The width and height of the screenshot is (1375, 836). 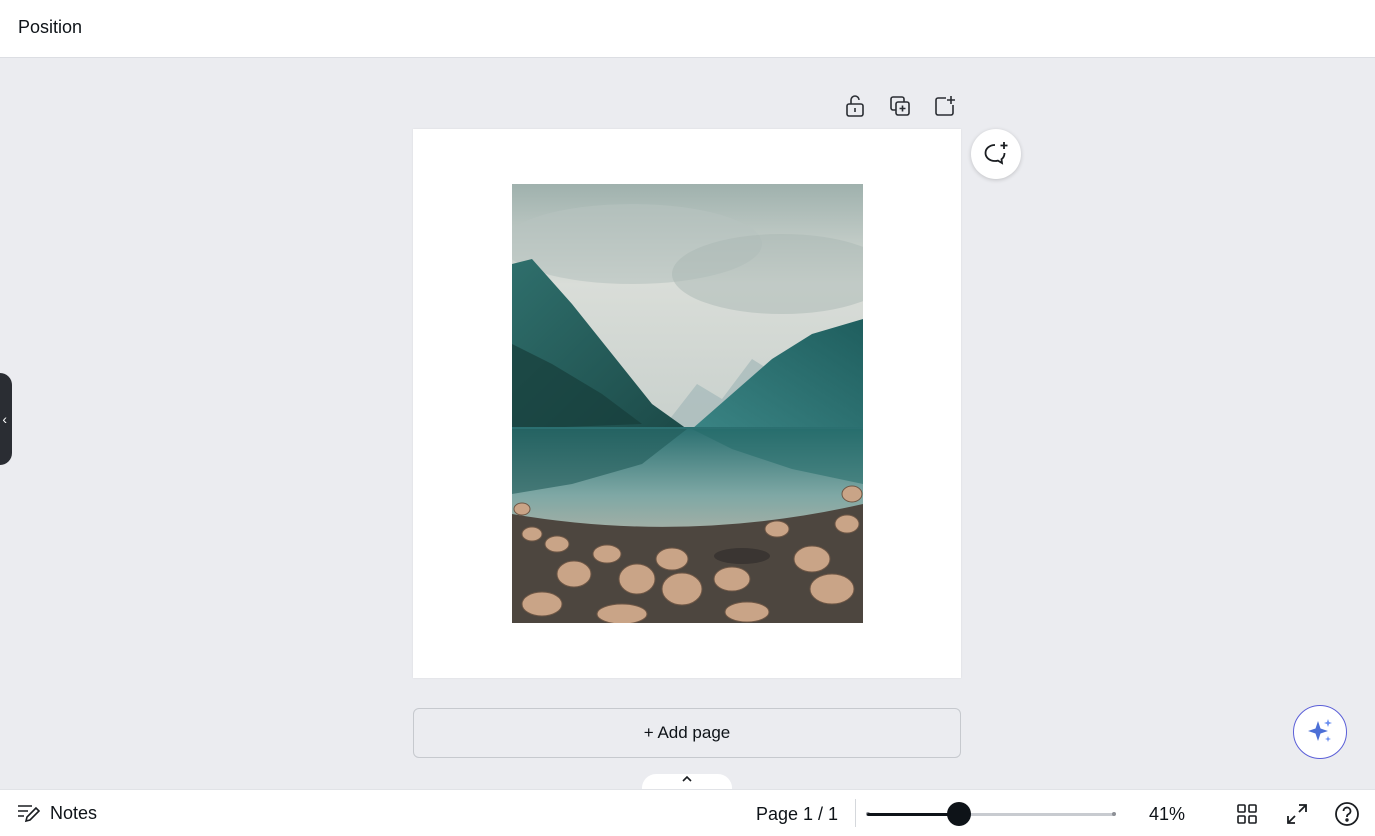 What do you see at coordinates (1114, 814) in the screenshot?
I see `zoom-slider-max` at bounding box center [1114, 814].